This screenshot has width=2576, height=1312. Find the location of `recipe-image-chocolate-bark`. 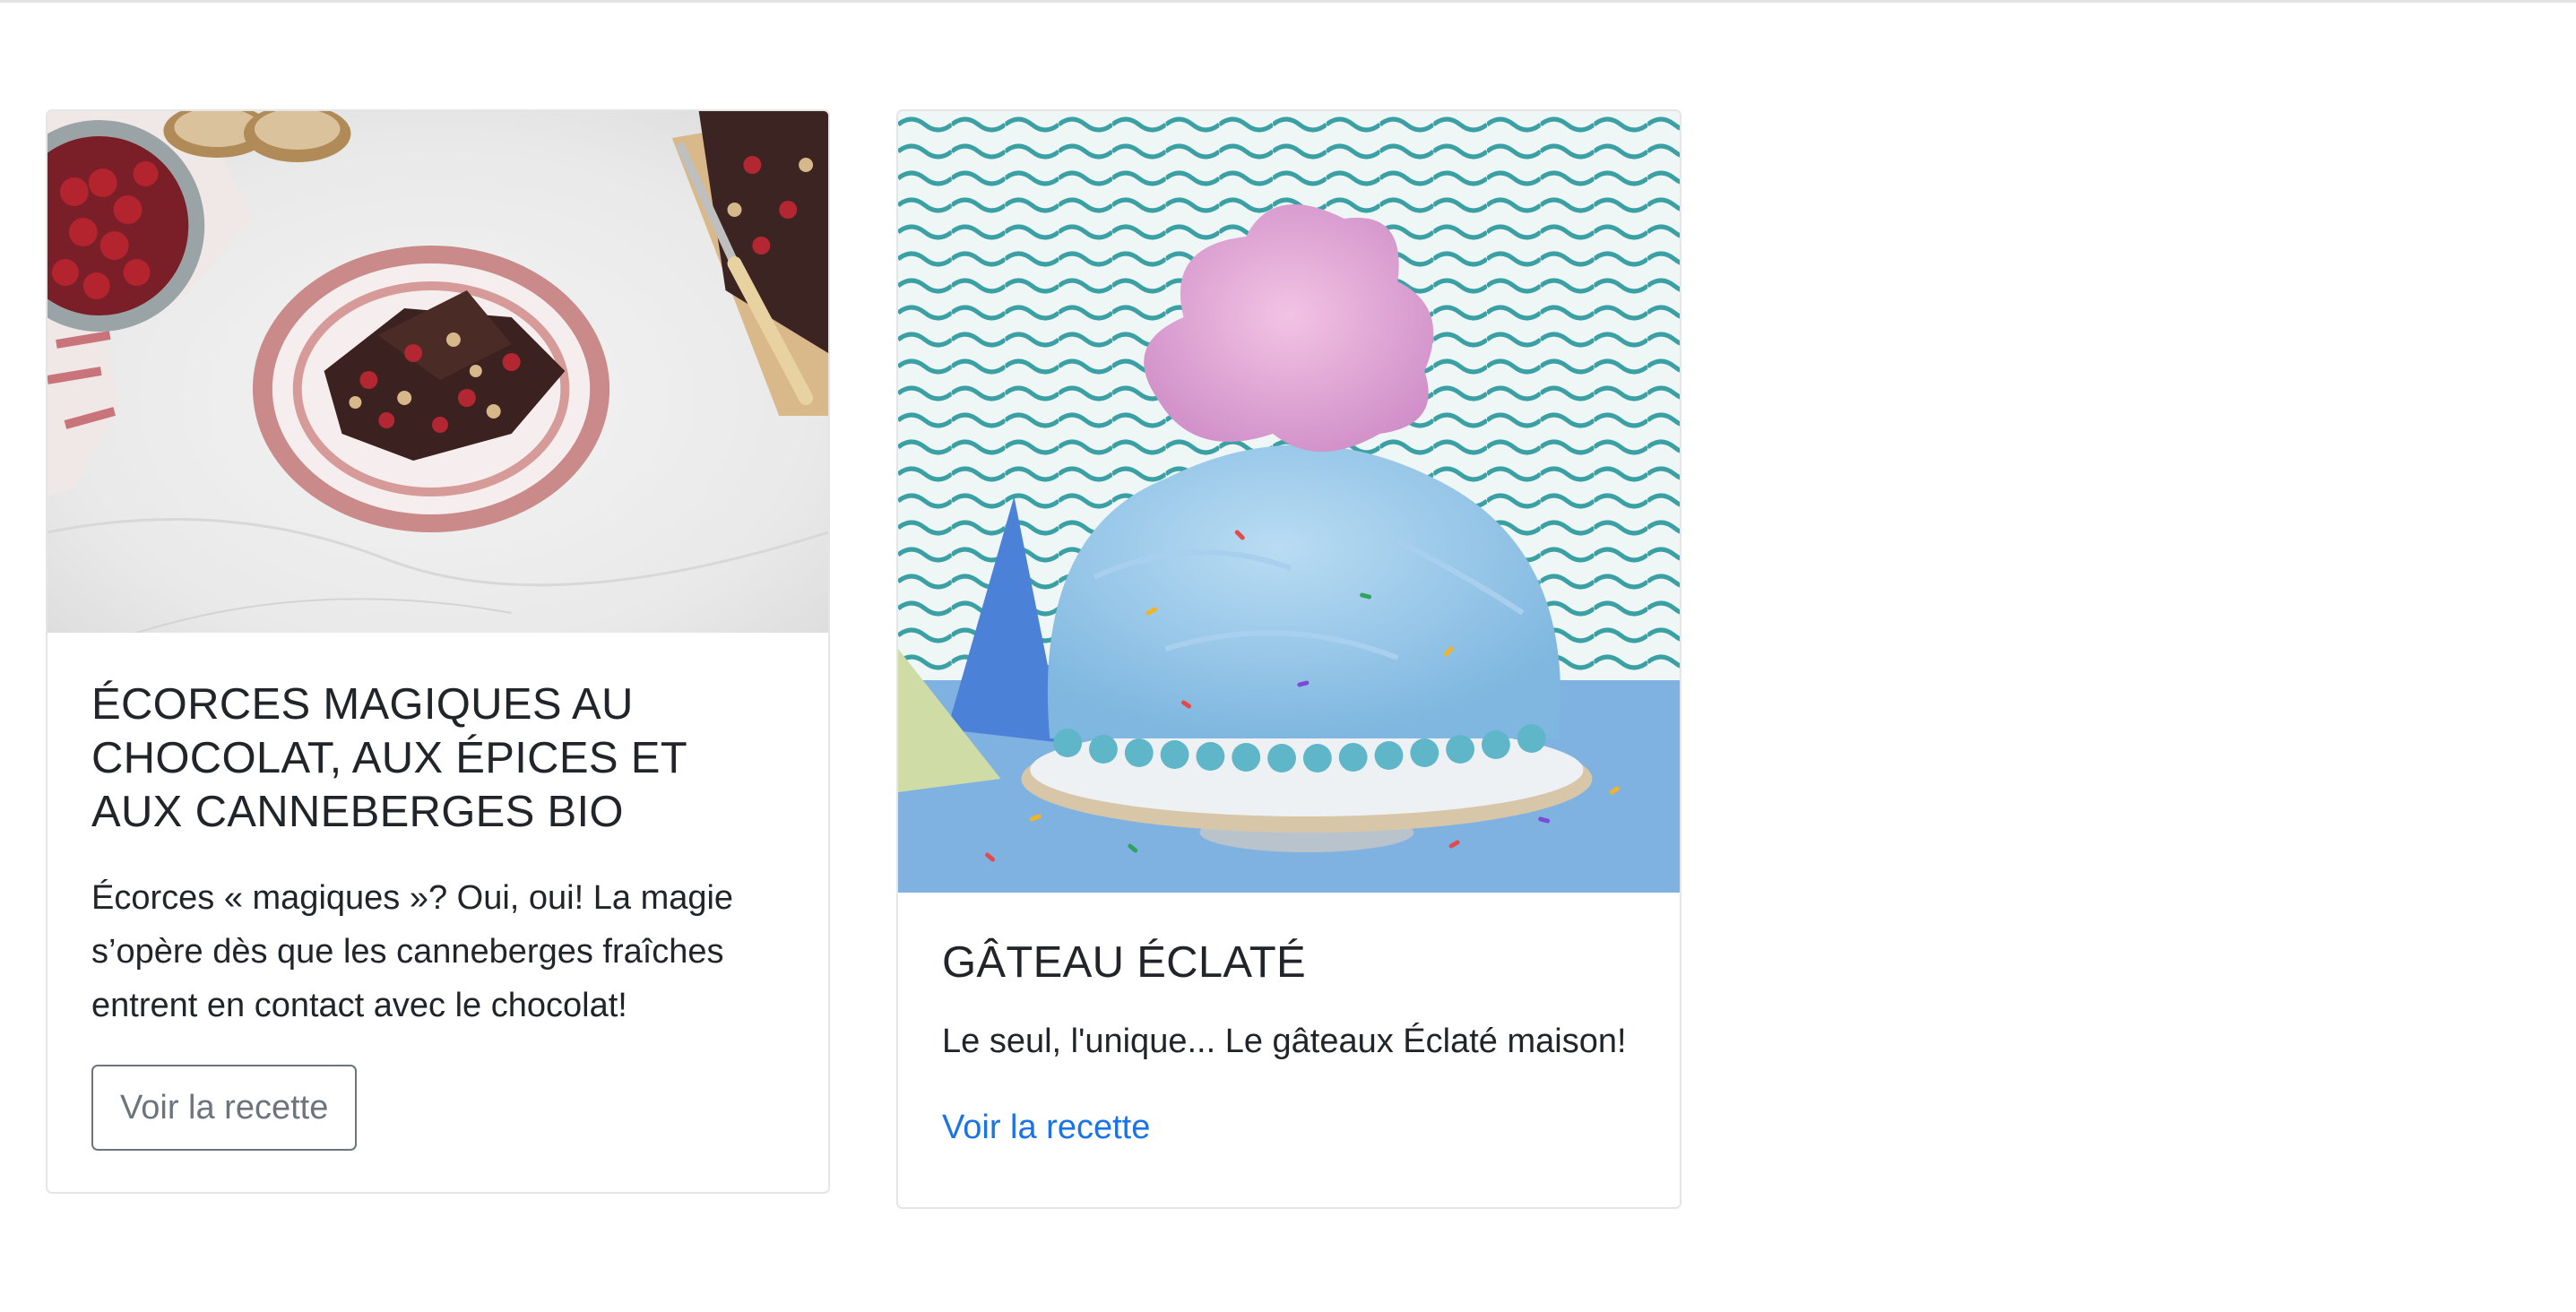

recipe-image-chocolate-bark is located at coordinates (438, 372).